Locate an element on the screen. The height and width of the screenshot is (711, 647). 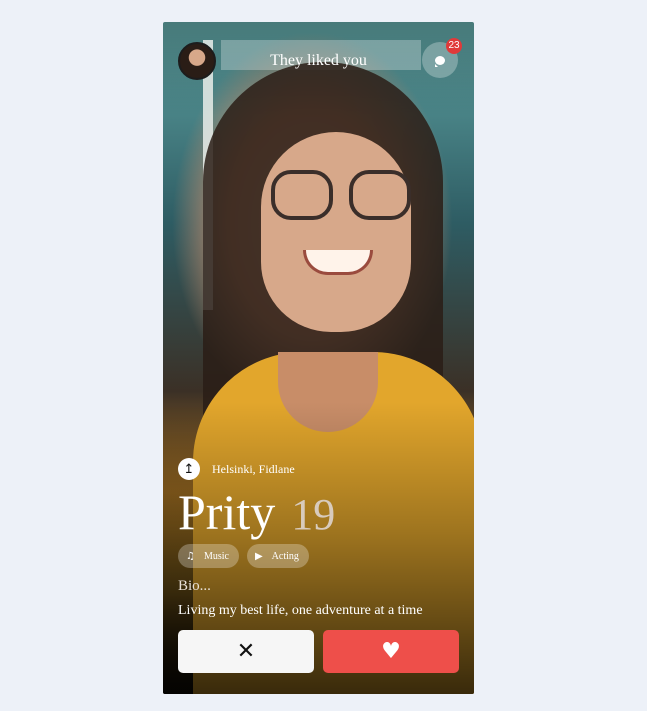
top-bar: They liked you 23 is located at coordinates (318, 60).